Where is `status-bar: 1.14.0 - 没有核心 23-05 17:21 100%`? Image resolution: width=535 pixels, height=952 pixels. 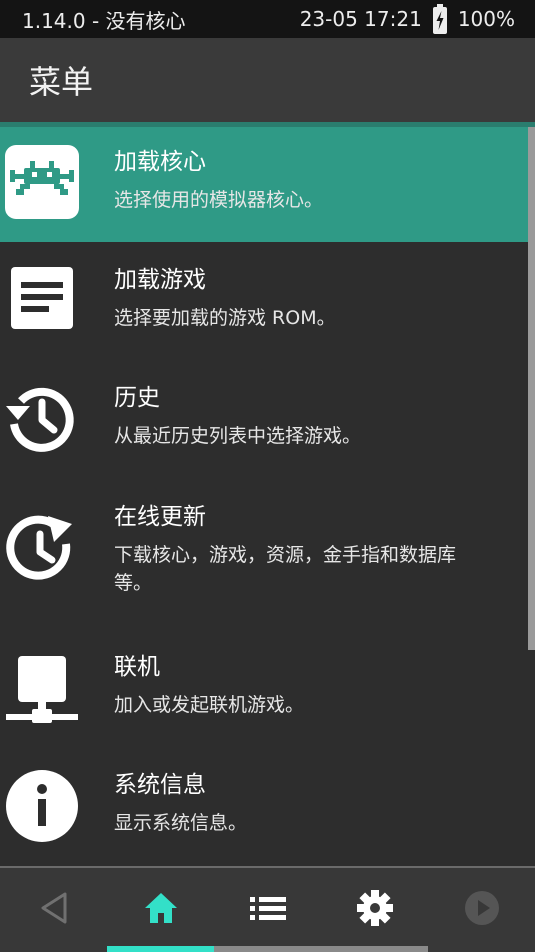 status-bar: 1.14.0 - 没有核心 23-05 17:21 100% is located at coordinates (267, 19).